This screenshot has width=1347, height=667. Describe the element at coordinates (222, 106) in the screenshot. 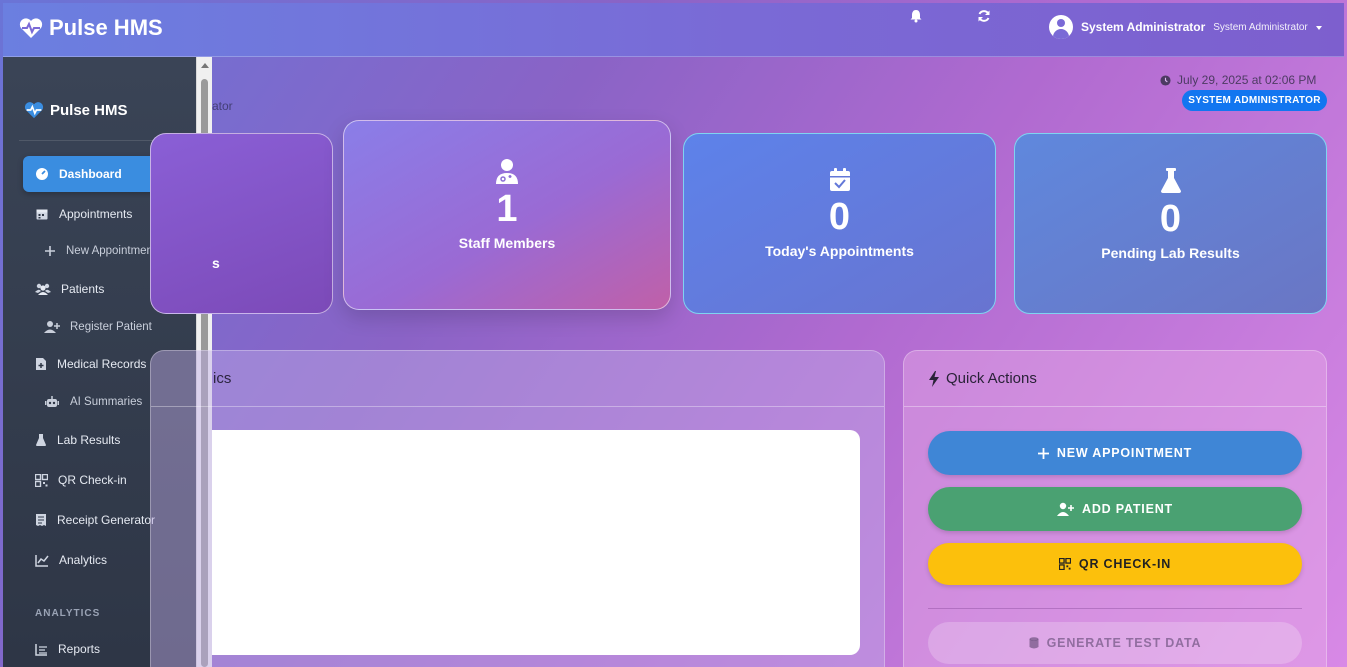

I see `page-subtitle: ator` at that location.